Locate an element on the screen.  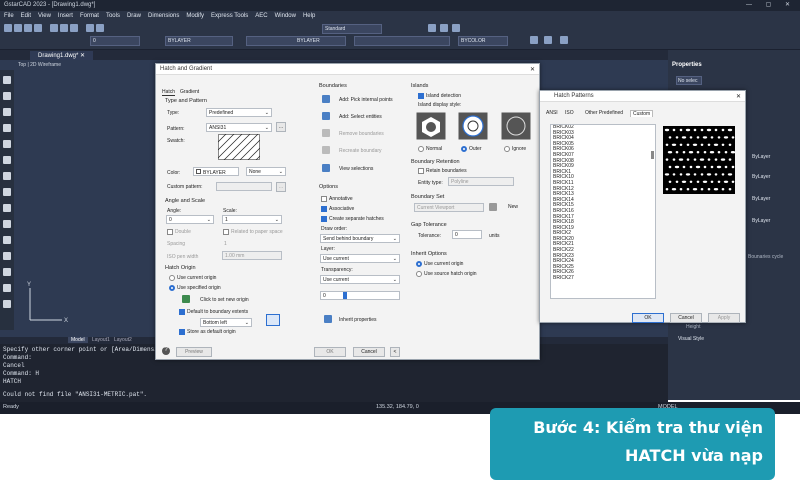
patterns-cancel-button: Cancel is located at coordinates (686, 318).